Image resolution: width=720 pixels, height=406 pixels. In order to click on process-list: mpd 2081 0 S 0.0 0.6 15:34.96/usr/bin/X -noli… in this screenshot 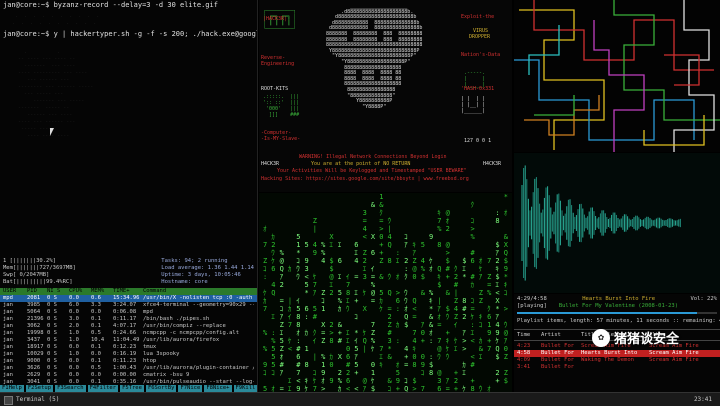, I will do `click(128, 340)`.